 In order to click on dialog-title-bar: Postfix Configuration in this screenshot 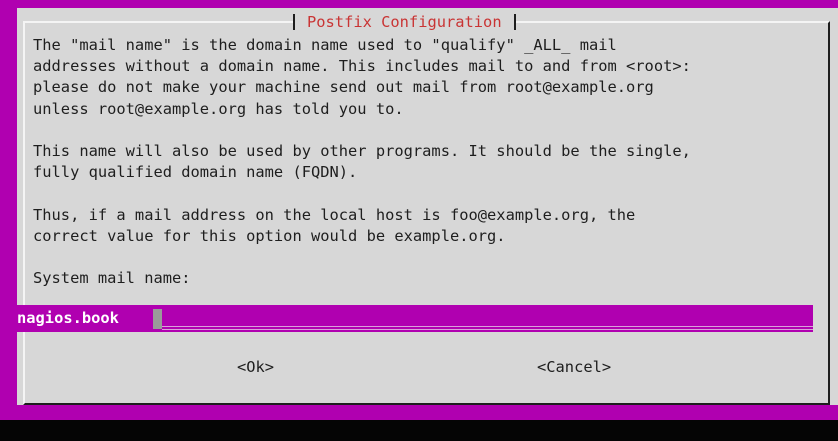, I will do `click(404, 22)`.